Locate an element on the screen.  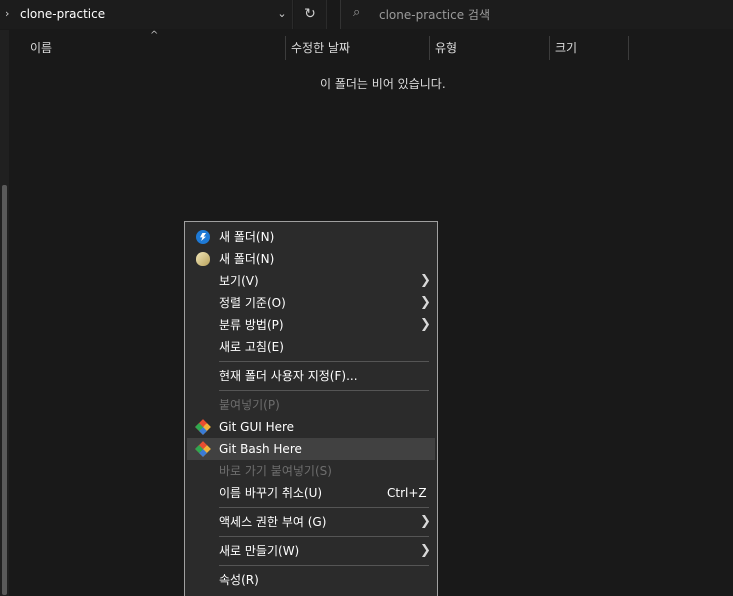
column-size: 크기 is located at coordinates (590, 48).